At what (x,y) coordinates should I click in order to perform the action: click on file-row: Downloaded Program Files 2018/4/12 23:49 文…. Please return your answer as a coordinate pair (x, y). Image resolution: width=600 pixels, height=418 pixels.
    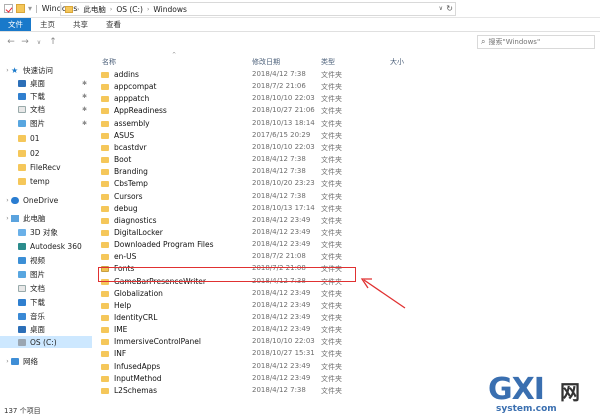
    Looking at the image, I should click on (346, 245).